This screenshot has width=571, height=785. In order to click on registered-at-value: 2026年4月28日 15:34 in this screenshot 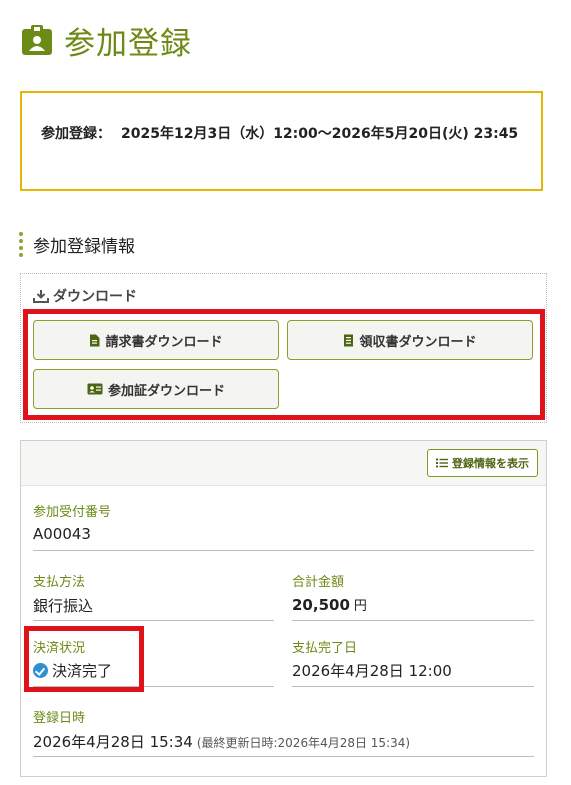, I will do `click(113, 742)`.